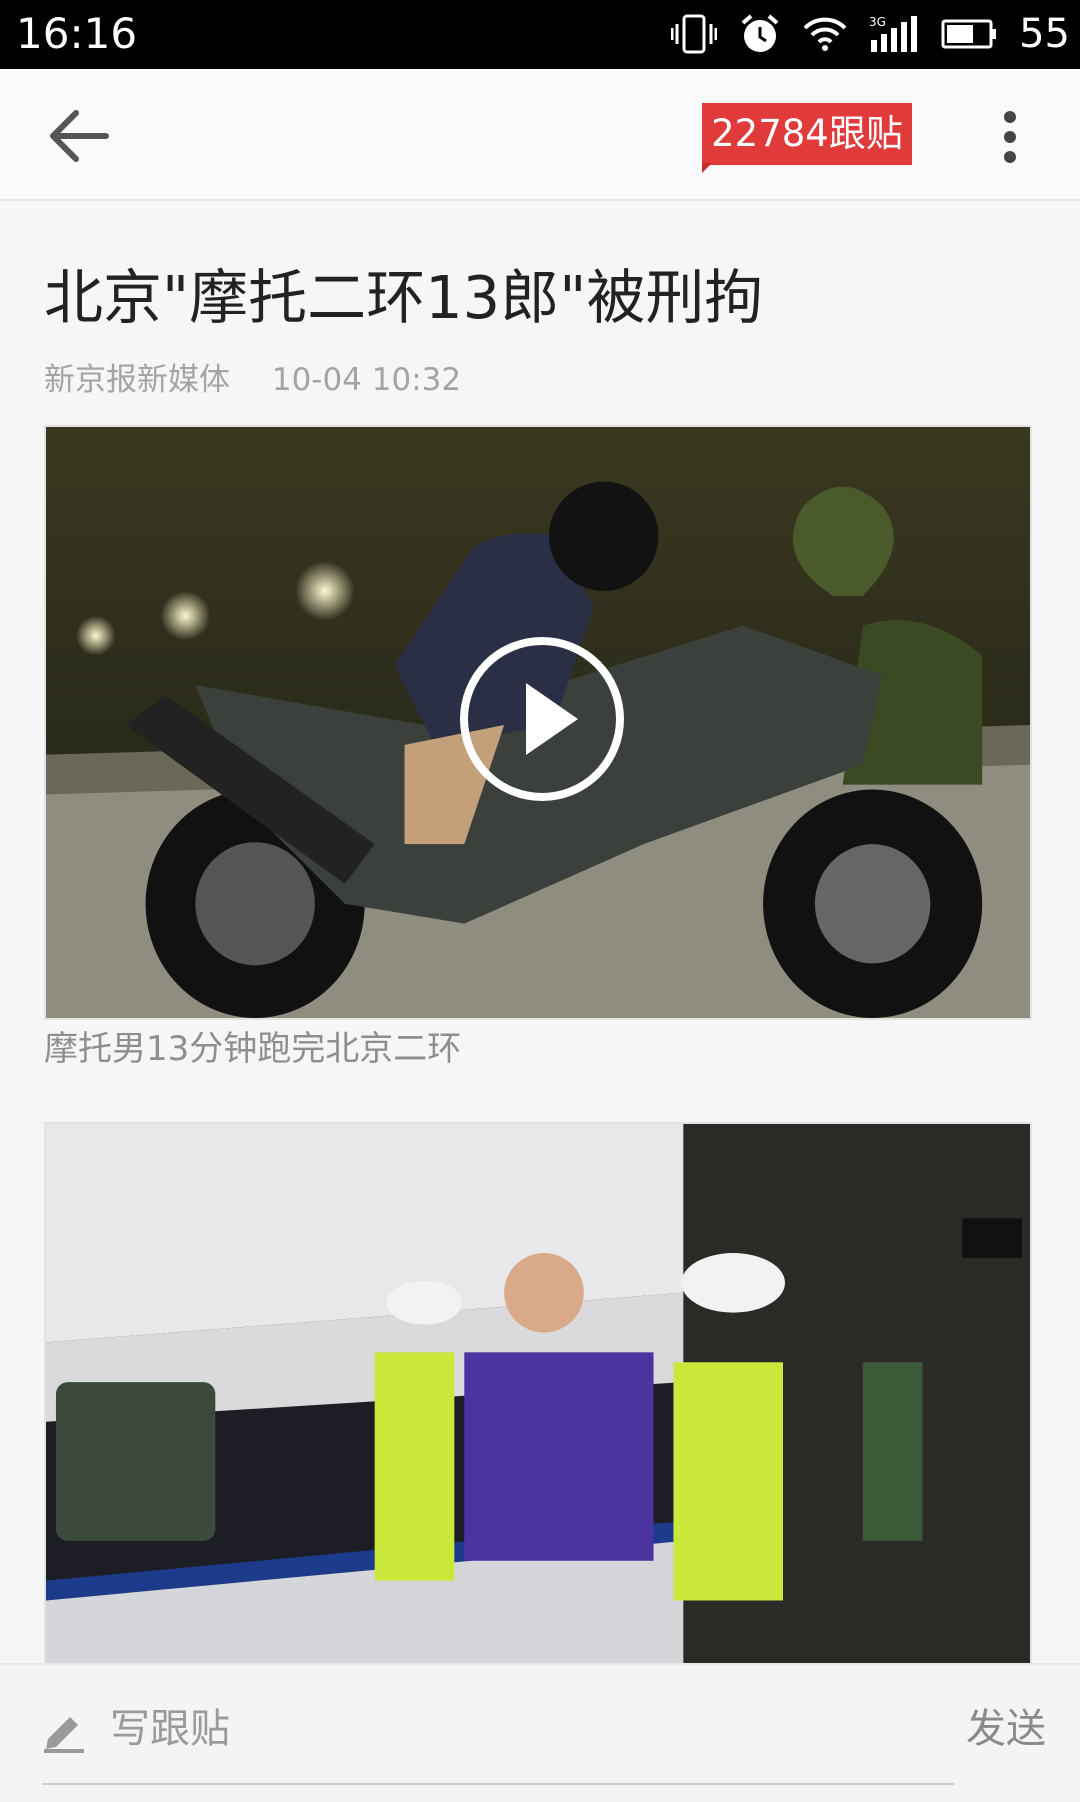 This screenshot has height=1802, width=1080. I want to click on play-icon, so click(542, 719).